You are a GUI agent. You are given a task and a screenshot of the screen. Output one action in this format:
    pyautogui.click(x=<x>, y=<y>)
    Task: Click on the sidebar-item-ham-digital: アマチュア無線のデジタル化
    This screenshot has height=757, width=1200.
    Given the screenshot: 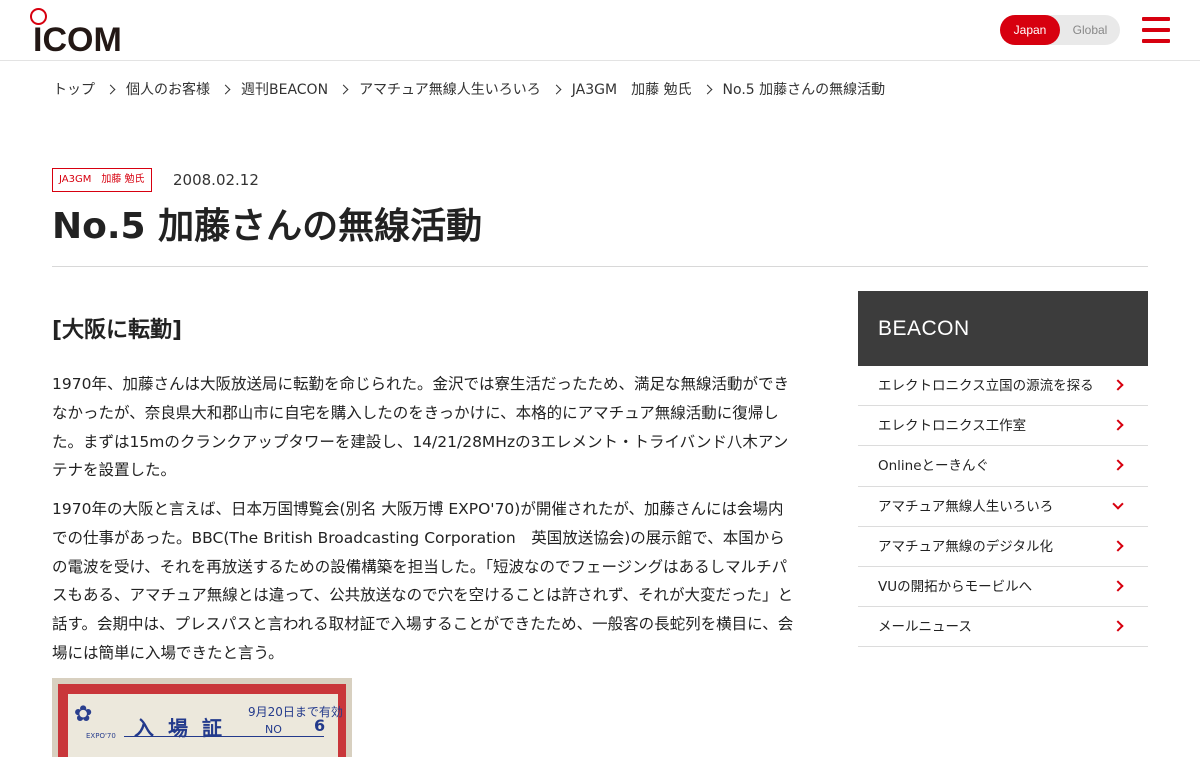 What is the action you would take?
    pyautogui.click(x=1003, y=547)
    